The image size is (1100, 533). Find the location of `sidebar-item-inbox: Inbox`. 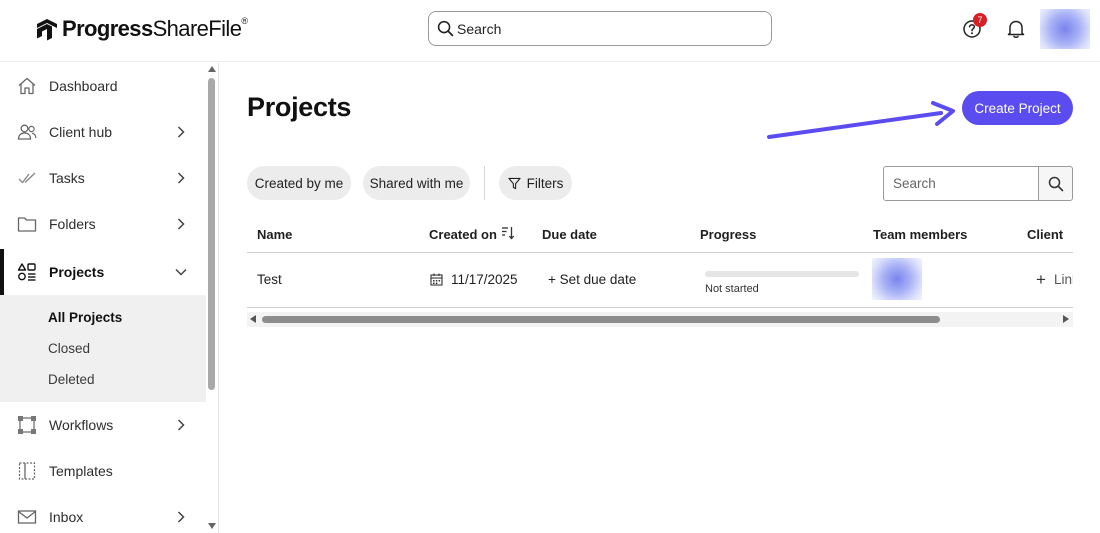

sidebar-item-inbox: Inbox is located at coordinates (103, 513).